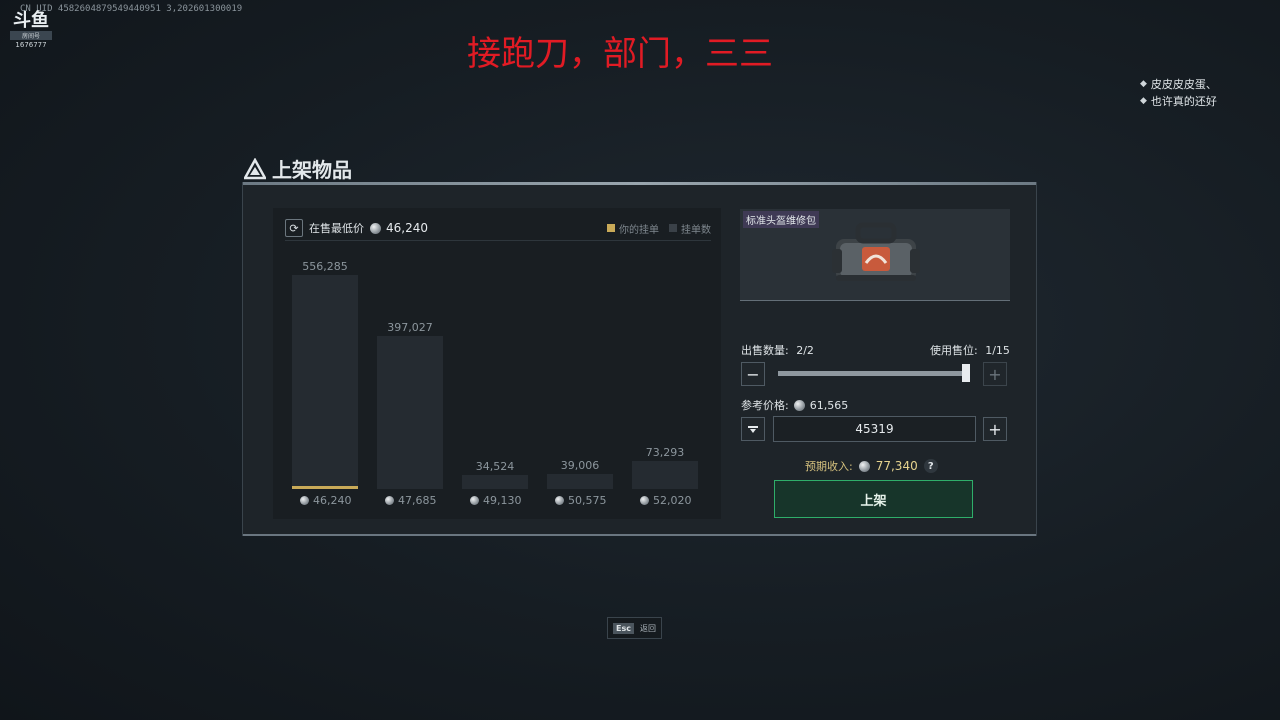 This screenshot has height=720, width=1280. I want to click on min-price-label: 在售最低价, so click(336, 228).